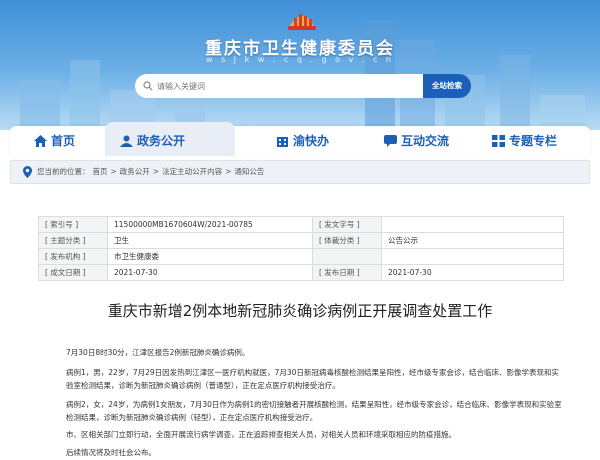 This screenshot has height=460, width=600. Describe the element at coordinates (126, 141) in the screenshot. I see `user-icon` at that location.